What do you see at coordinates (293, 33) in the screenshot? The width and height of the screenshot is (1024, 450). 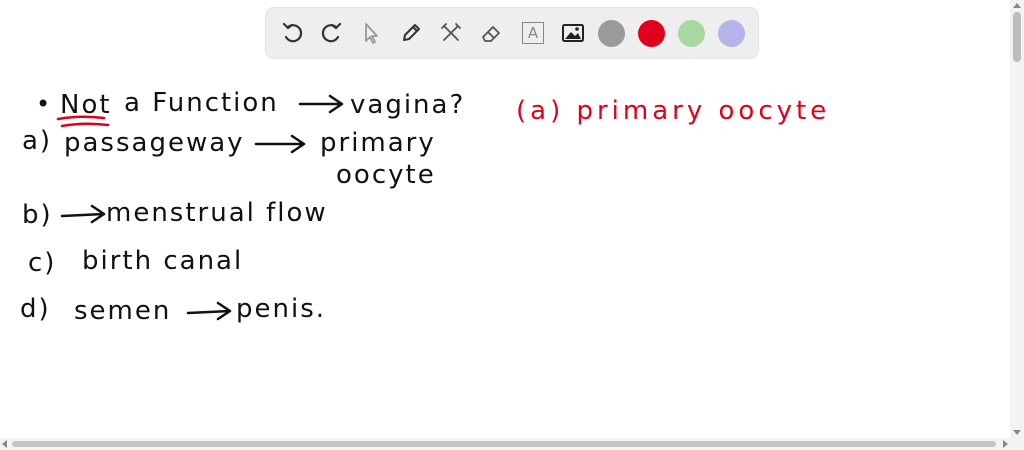 I see `undo-icon` at bounding box center [293, 33].